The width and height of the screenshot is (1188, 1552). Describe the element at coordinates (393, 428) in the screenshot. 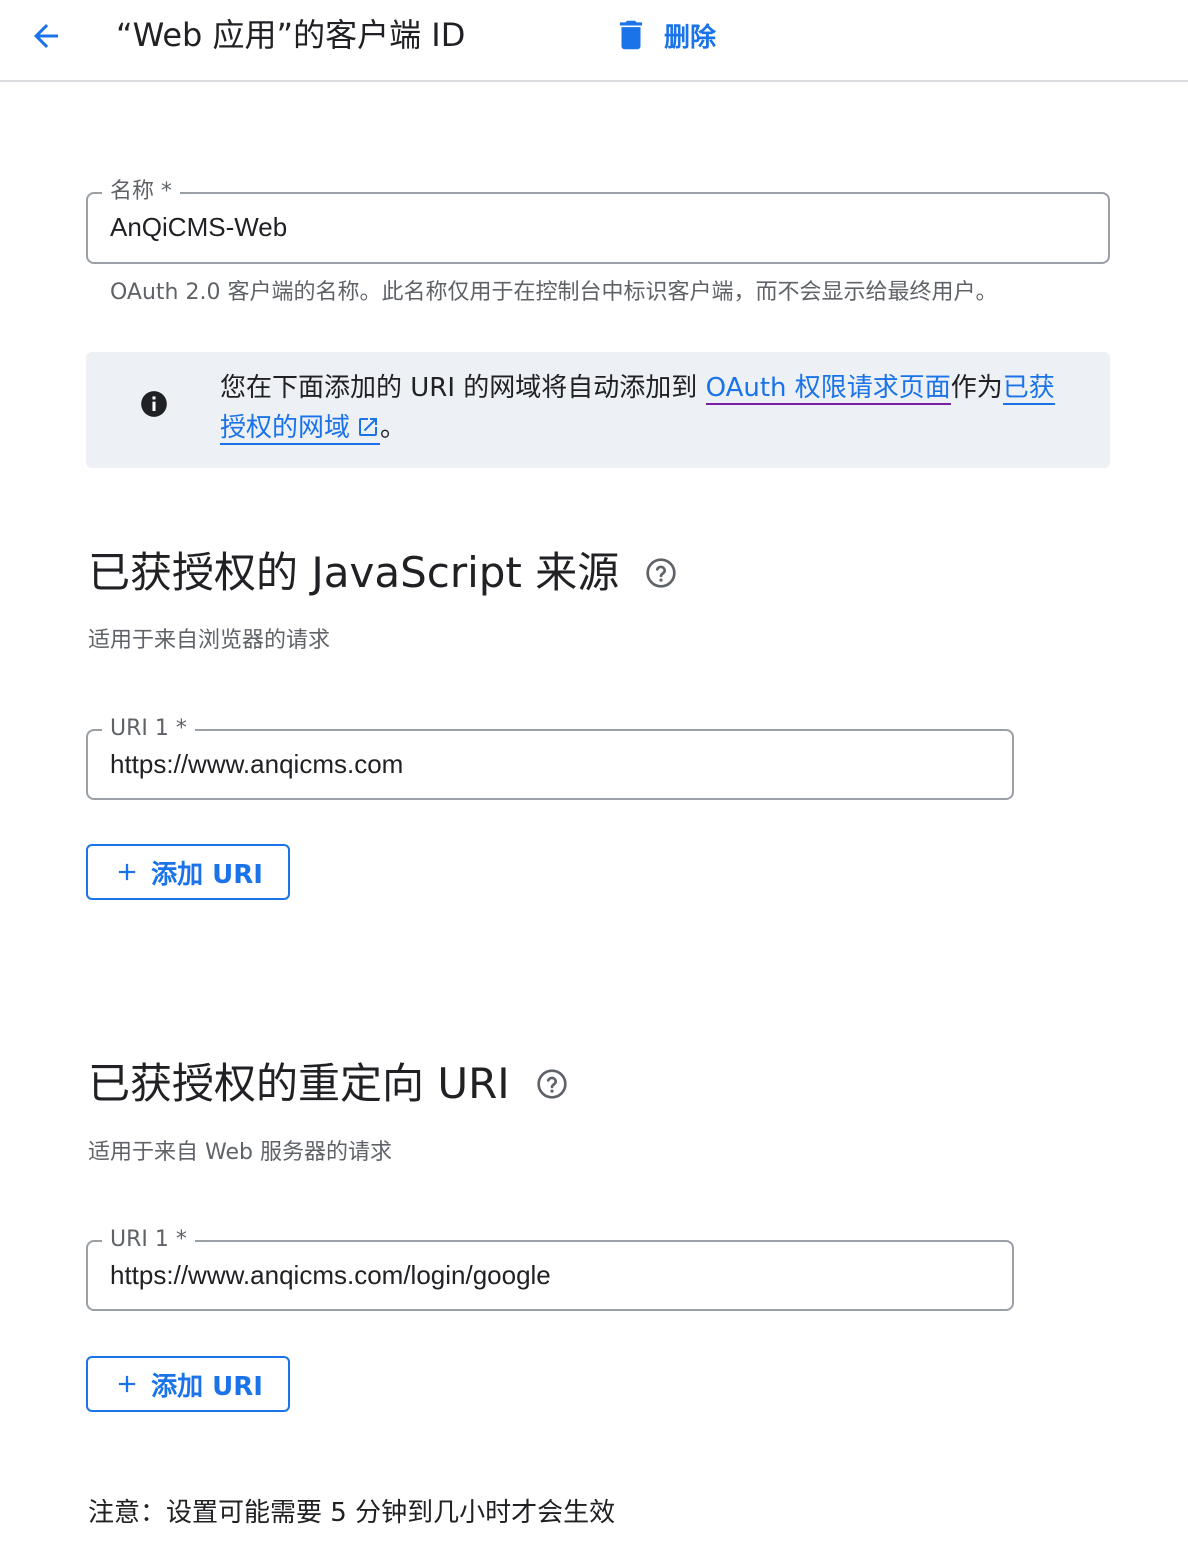

I see `banner-text-end: 。` at that location.